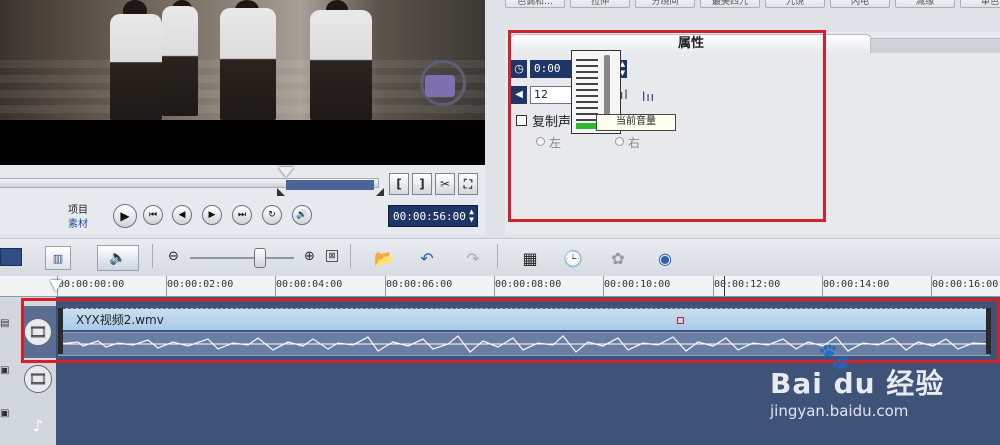  I want to click on prev-frame-button: ◀, so click(182, 215).